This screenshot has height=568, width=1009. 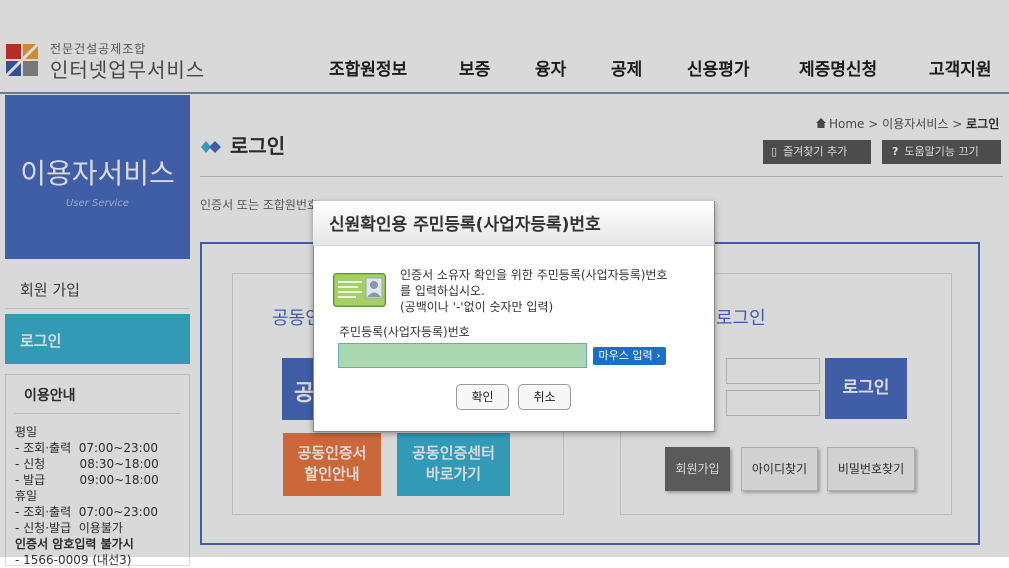 What do you see at coordinates (404, 332) in the screenshot?
I see `resident-number-label: 주민등록(사업자등록)번호` at bounding box center [404, 332].